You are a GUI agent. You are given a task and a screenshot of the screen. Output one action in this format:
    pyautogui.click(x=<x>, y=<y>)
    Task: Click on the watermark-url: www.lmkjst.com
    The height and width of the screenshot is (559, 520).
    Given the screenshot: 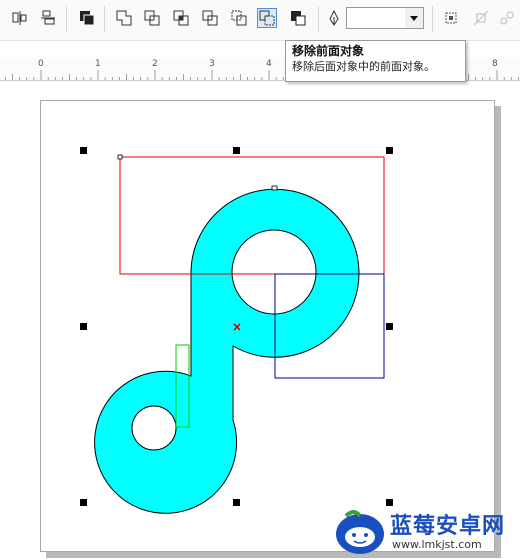 What is the action you would take?
    pyautogui.click(x=437, y=544)
    